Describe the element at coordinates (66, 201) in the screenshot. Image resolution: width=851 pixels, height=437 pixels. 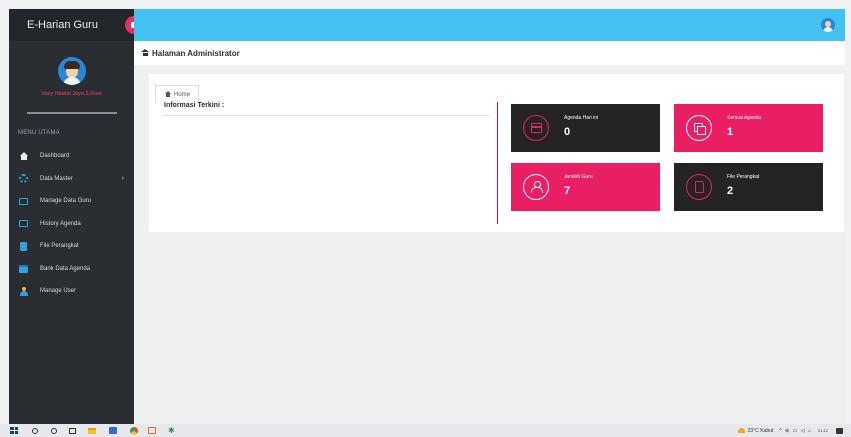
I see `sidebar-item-label: Manage Data Guru` at that location.